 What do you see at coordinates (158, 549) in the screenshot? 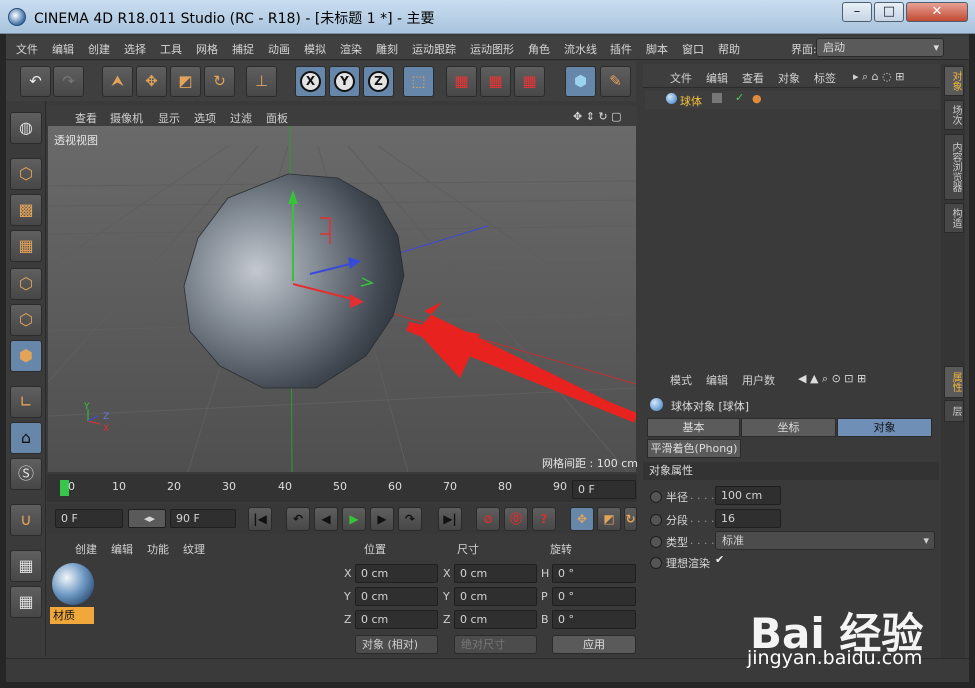
I see `material-menu-function: 功能` at bounding box center [158, 549].